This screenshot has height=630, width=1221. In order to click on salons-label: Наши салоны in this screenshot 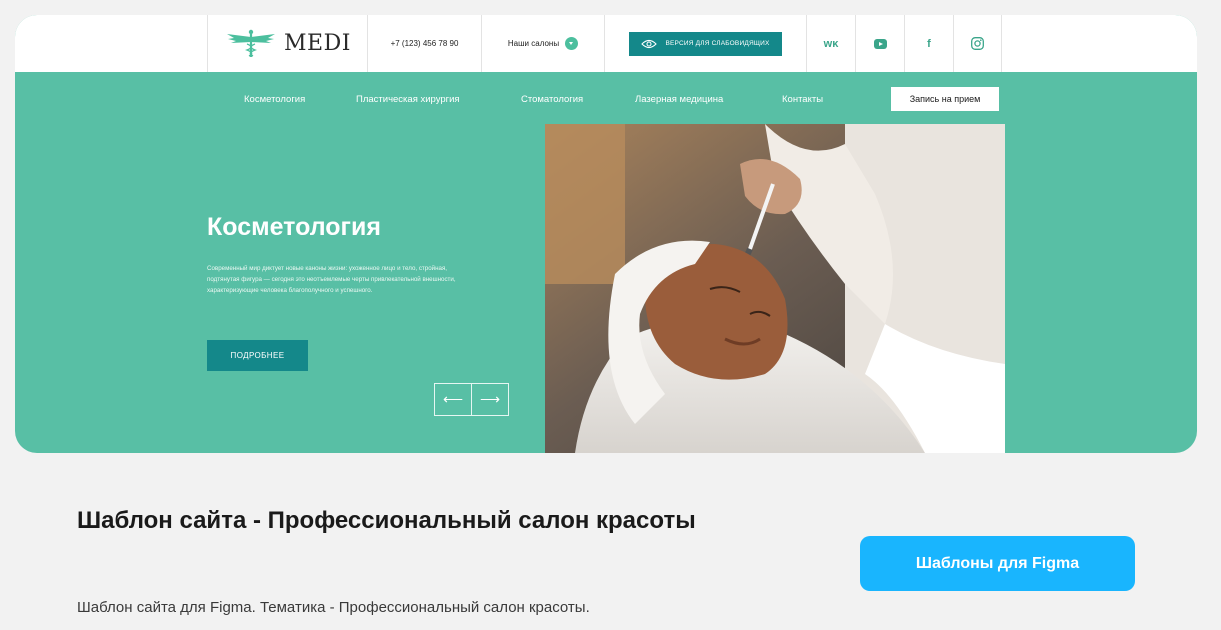, I will do `click(533, 43)`.